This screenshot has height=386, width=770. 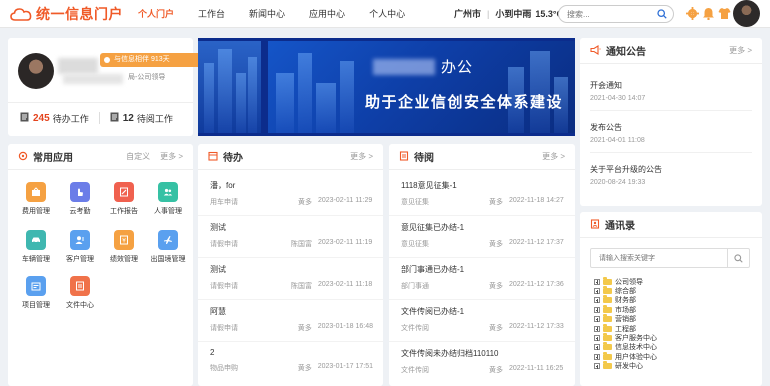 I want to click on todo-row-title: 阿慧, so click(x=218, y=311).